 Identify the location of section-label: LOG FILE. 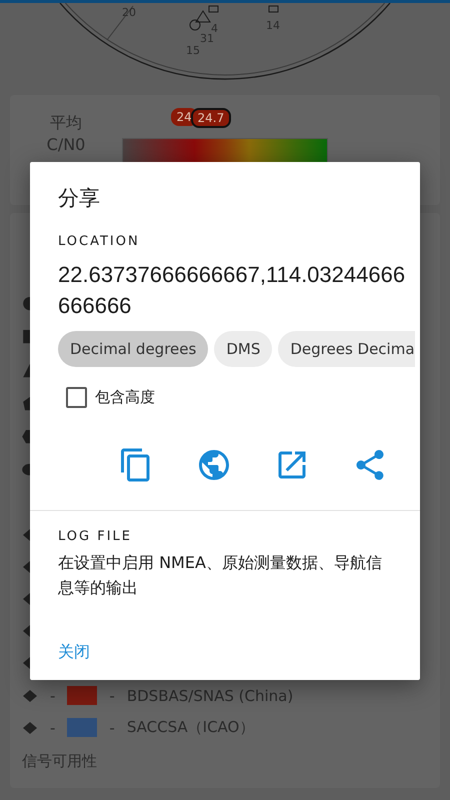
(95, 536).